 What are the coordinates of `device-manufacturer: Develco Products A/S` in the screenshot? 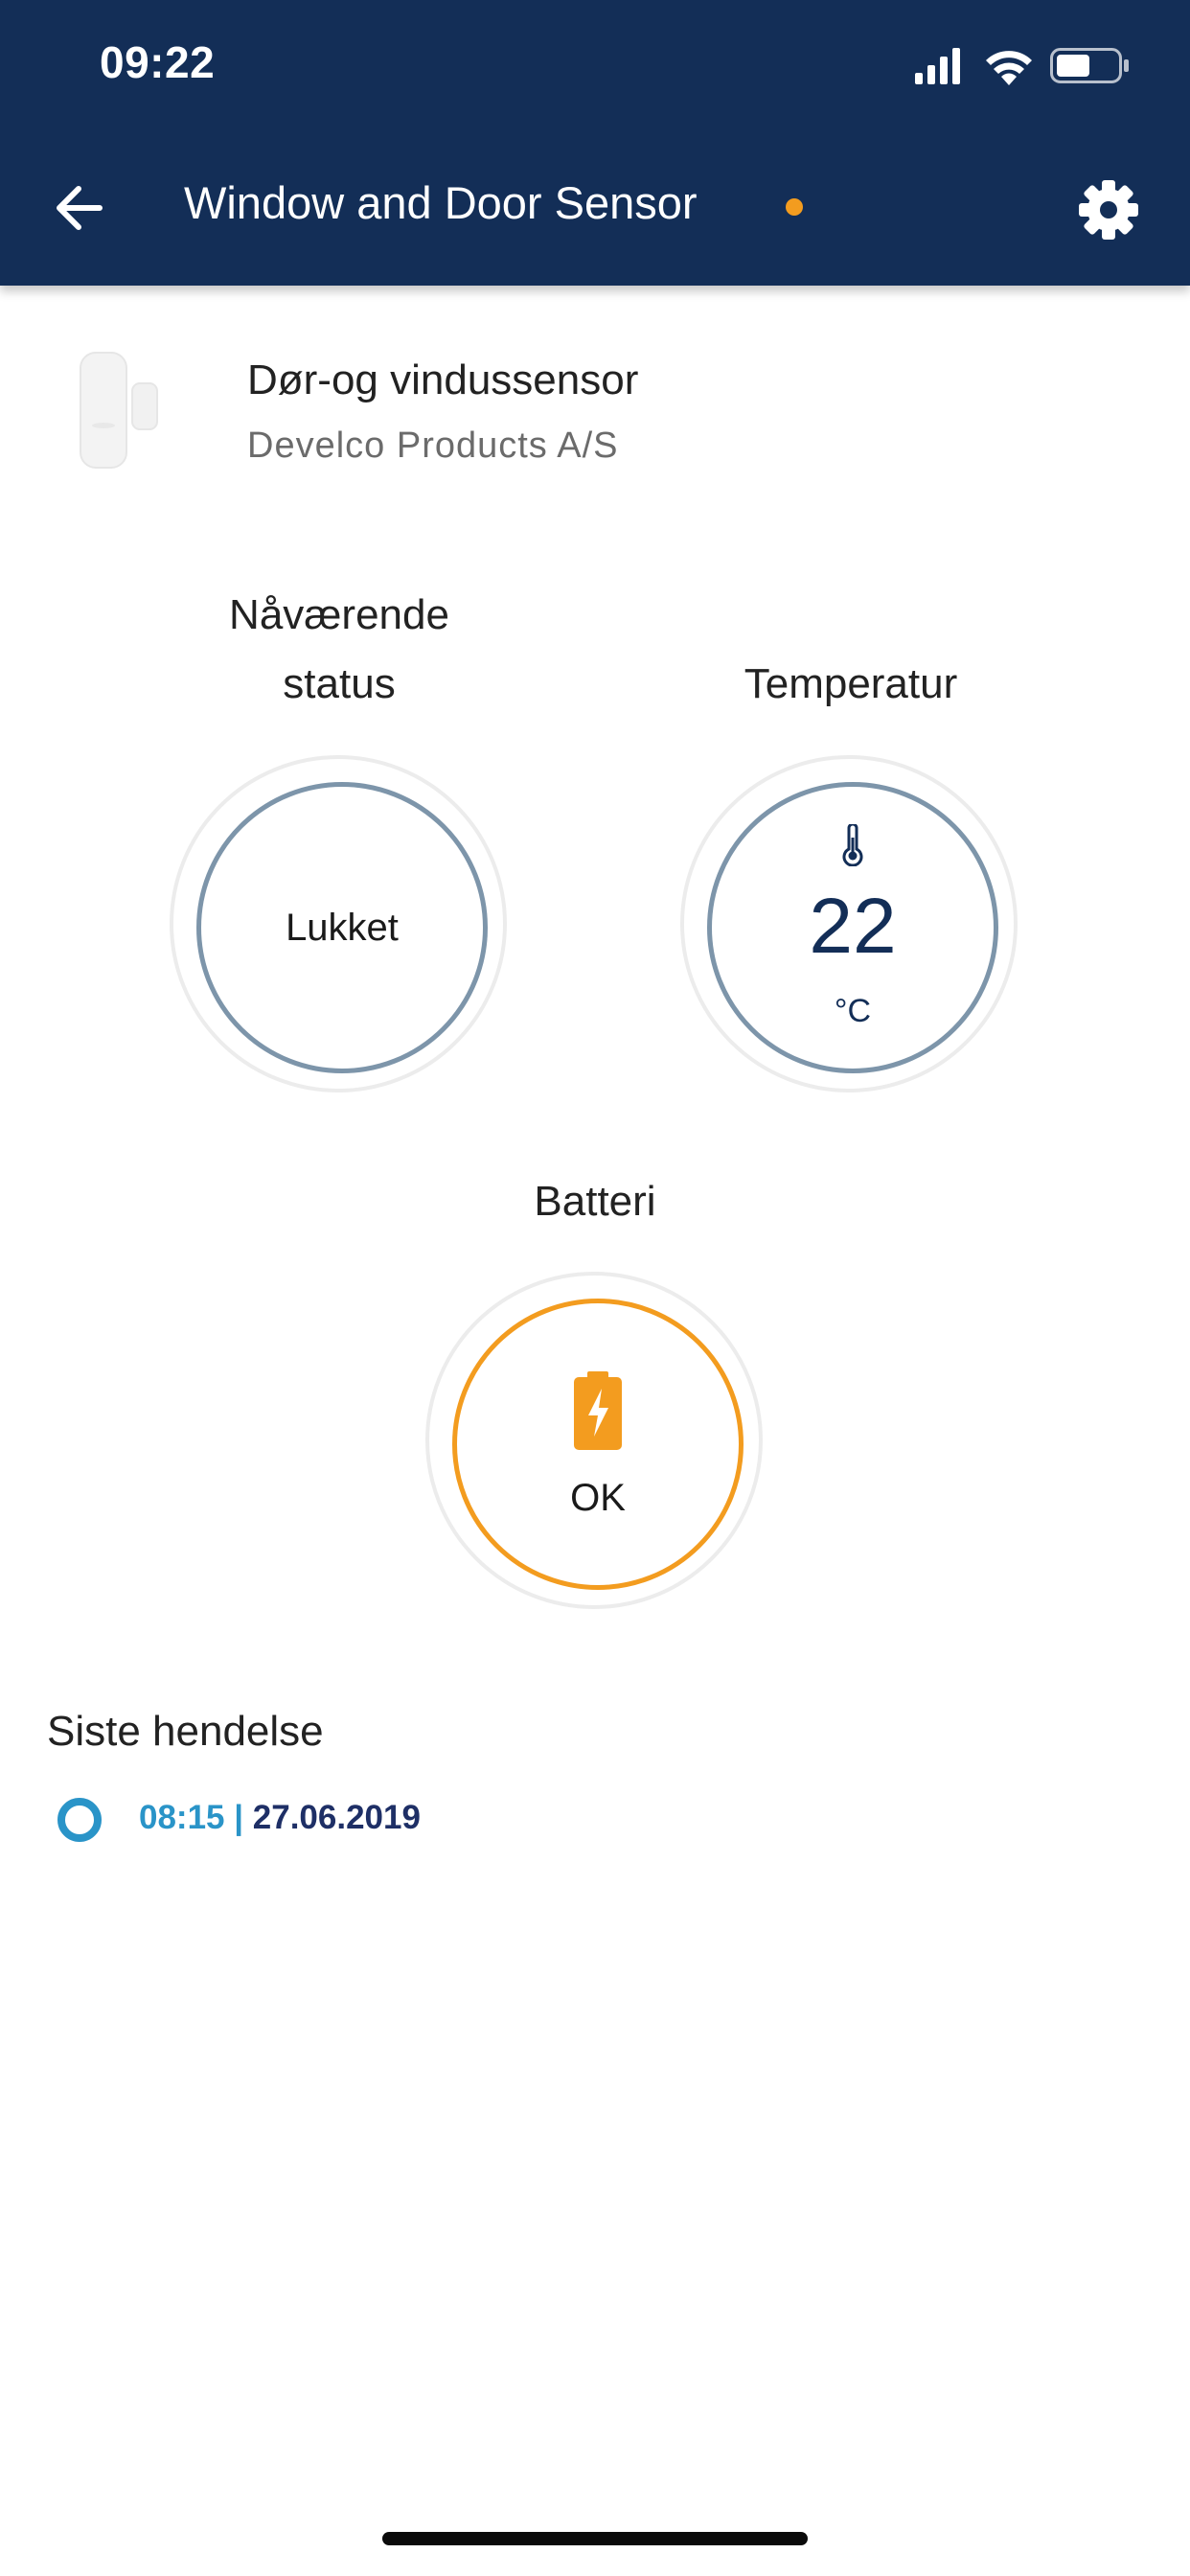 It's located at (433, 446).